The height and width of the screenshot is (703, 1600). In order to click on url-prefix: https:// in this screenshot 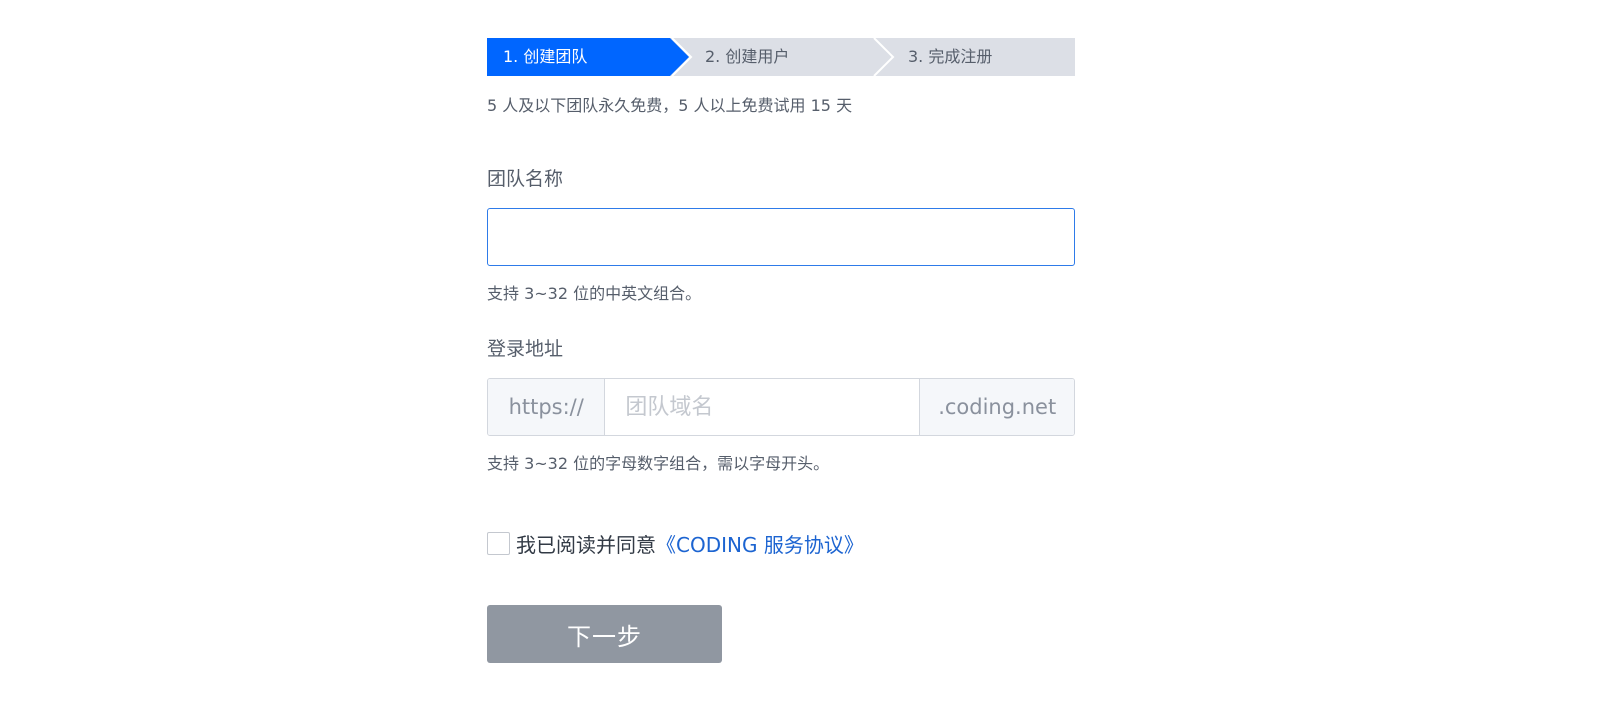, I will do `click(547, 407)`.